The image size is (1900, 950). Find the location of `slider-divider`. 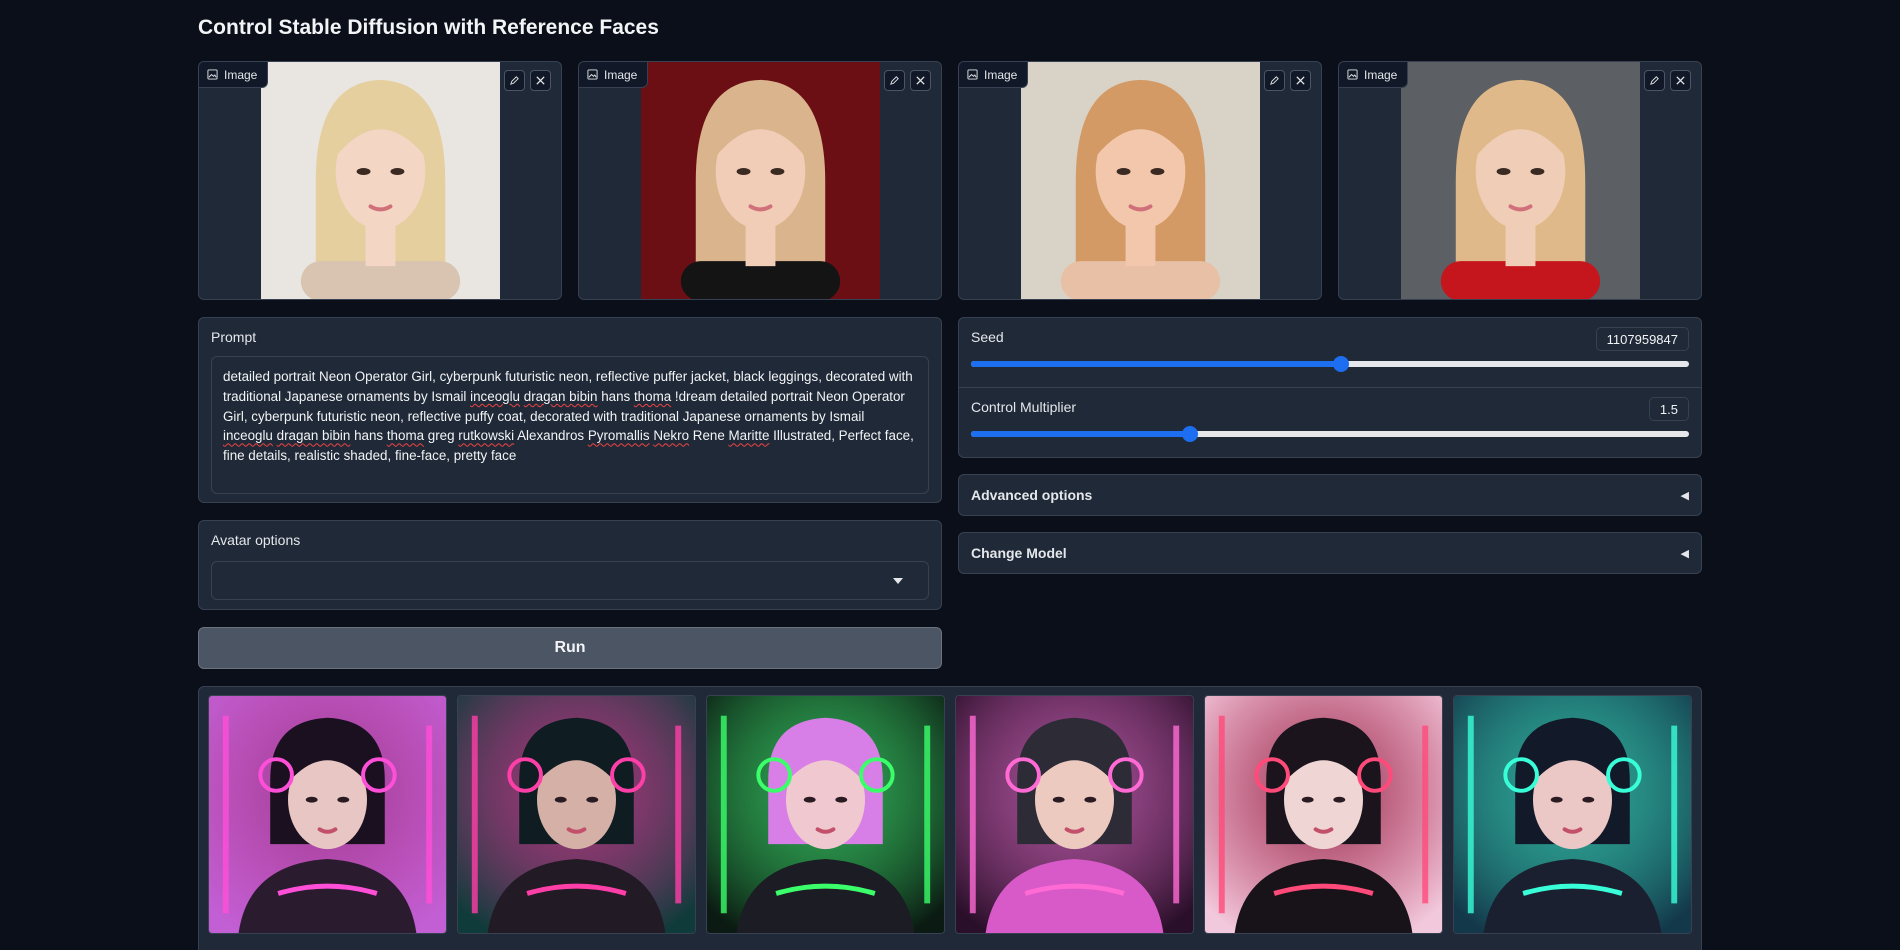

slider-divider is located at coordinates (1330, 387).